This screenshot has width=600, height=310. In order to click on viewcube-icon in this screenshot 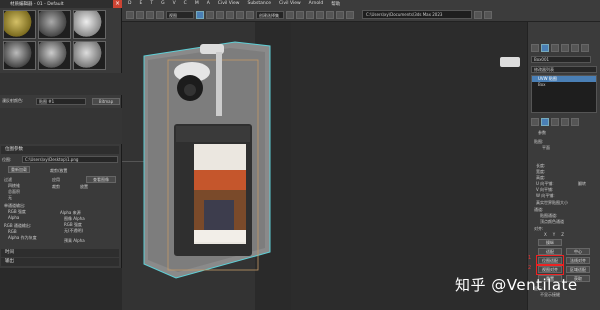, I will do `click(510, 62)`.